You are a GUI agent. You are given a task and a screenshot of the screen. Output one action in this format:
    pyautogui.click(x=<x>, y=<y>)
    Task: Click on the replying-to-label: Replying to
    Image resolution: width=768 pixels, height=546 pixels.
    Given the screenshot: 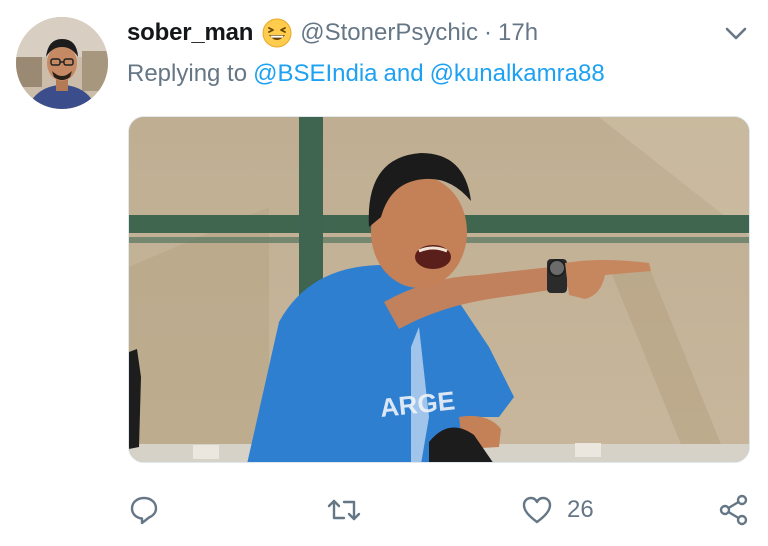 What is the action you would take?
    pyautogui.click(x=187, y=73)
    